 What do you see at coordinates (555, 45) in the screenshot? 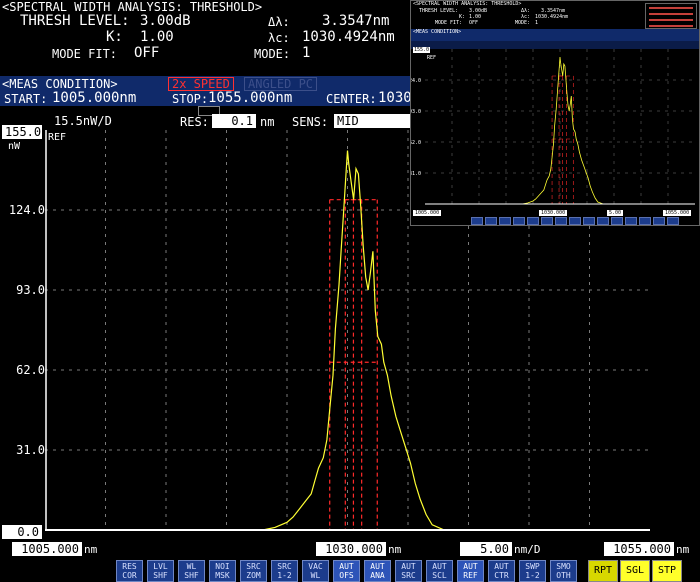
I see `inset-status-row` at bounding box center [555, 45].